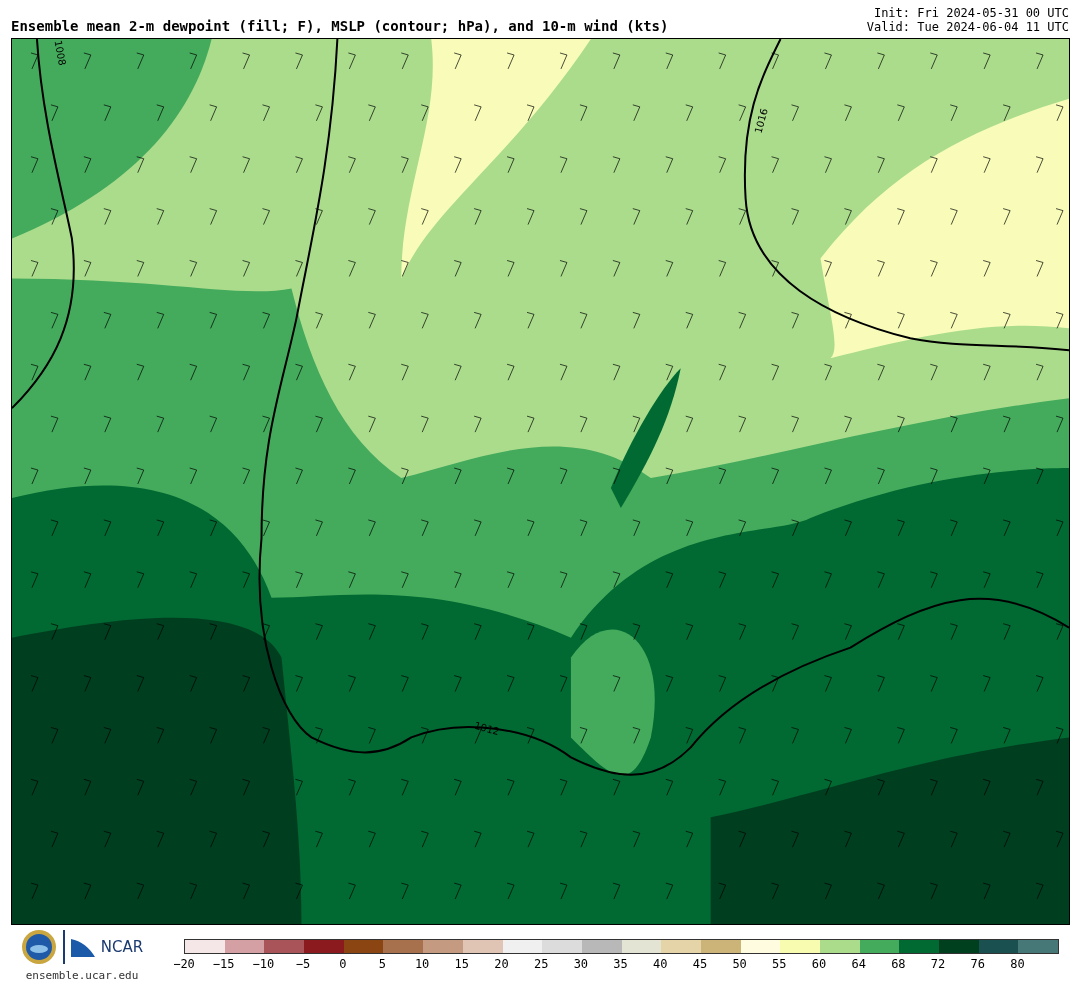 This screenshot has height=988, width=1080. Describe the element at coordinates (967, 27) in the screenshot. I see `valid-time: Valid: Tue 2024-06-04 11 UTC` at that location.